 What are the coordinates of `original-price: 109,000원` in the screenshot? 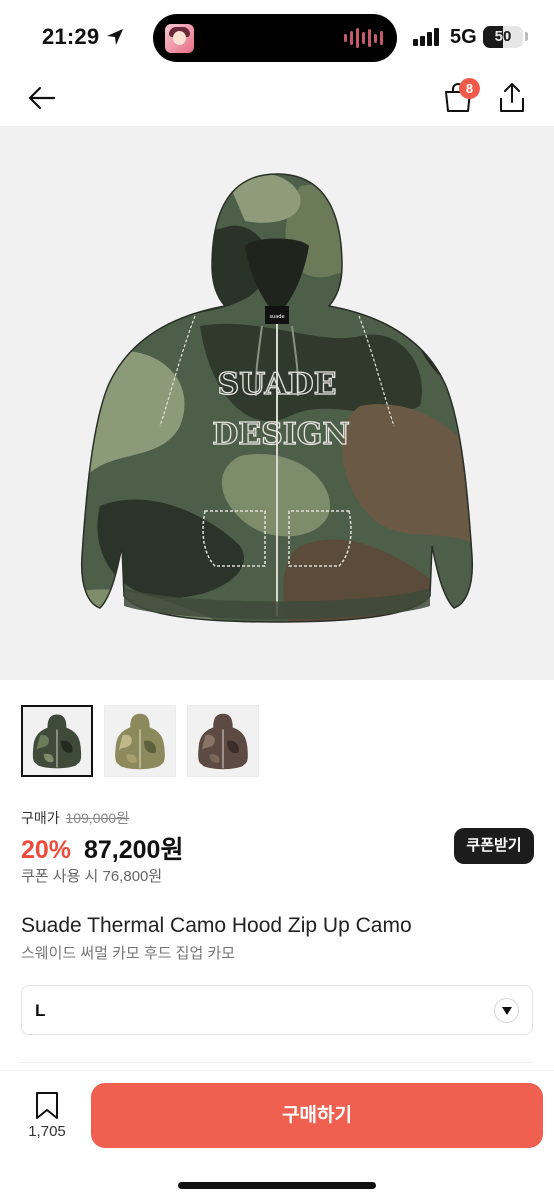 It's located at (97, 818).